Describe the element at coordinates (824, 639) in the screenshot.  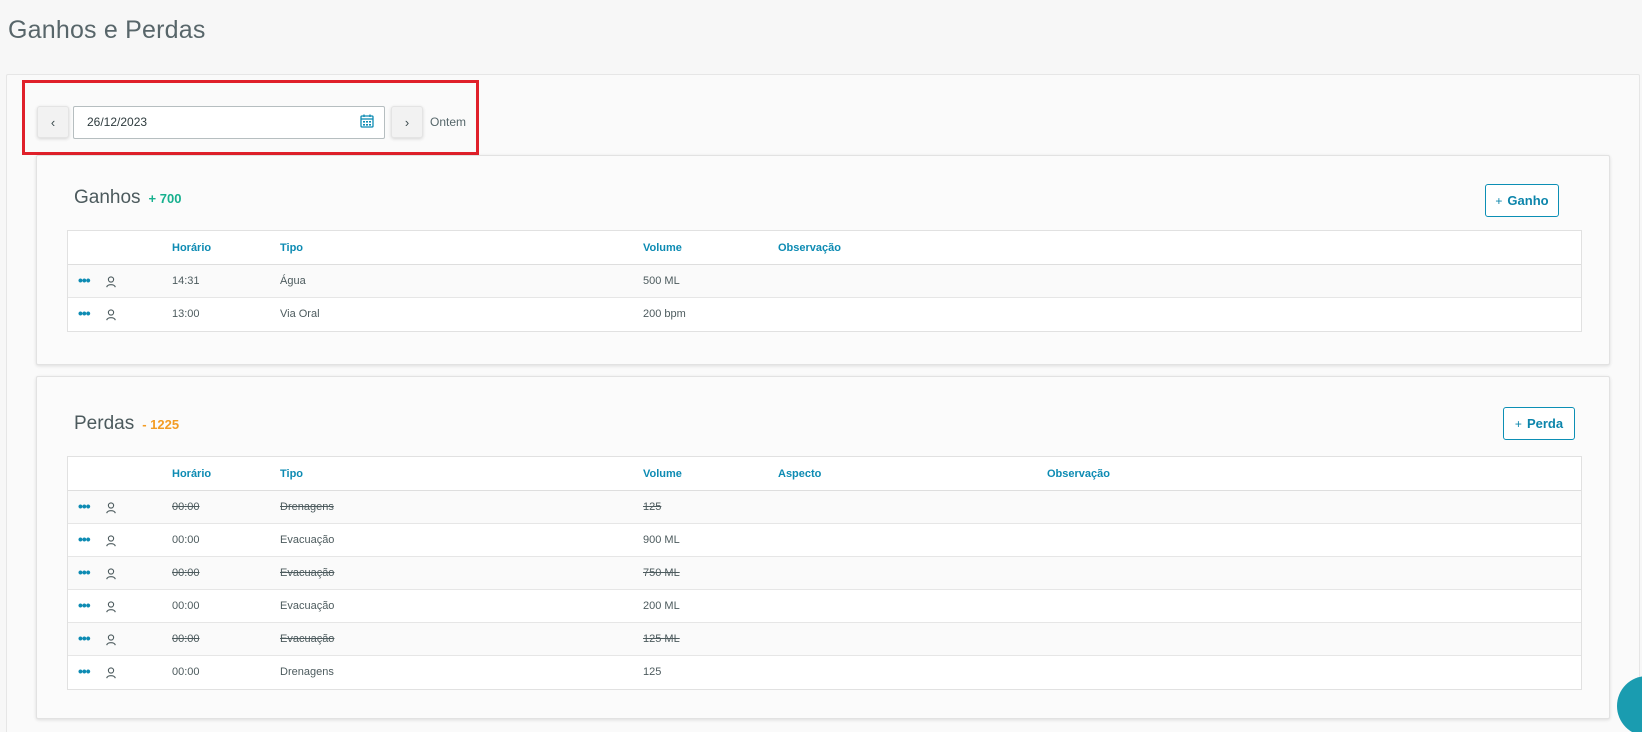
I see `table-row: ••• 00:00 Evacuação 125 ML` at that location.